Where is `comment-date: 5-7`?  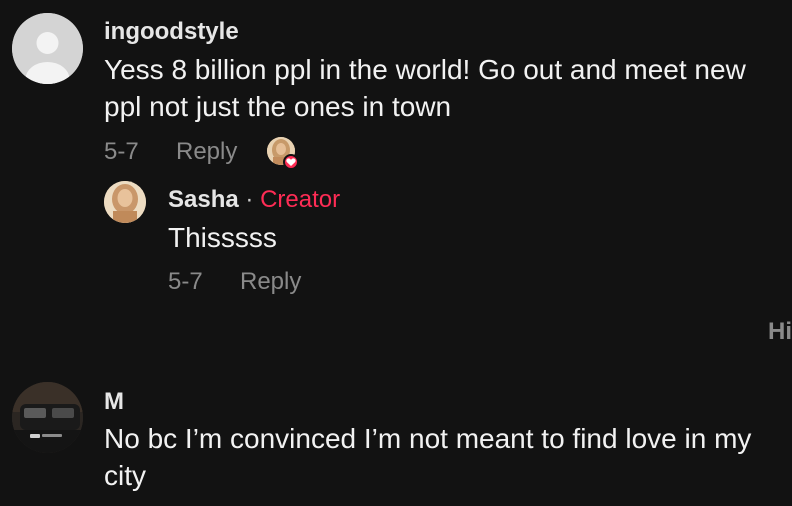
comment-date: 5-7 is located at coordinates (121, 151).